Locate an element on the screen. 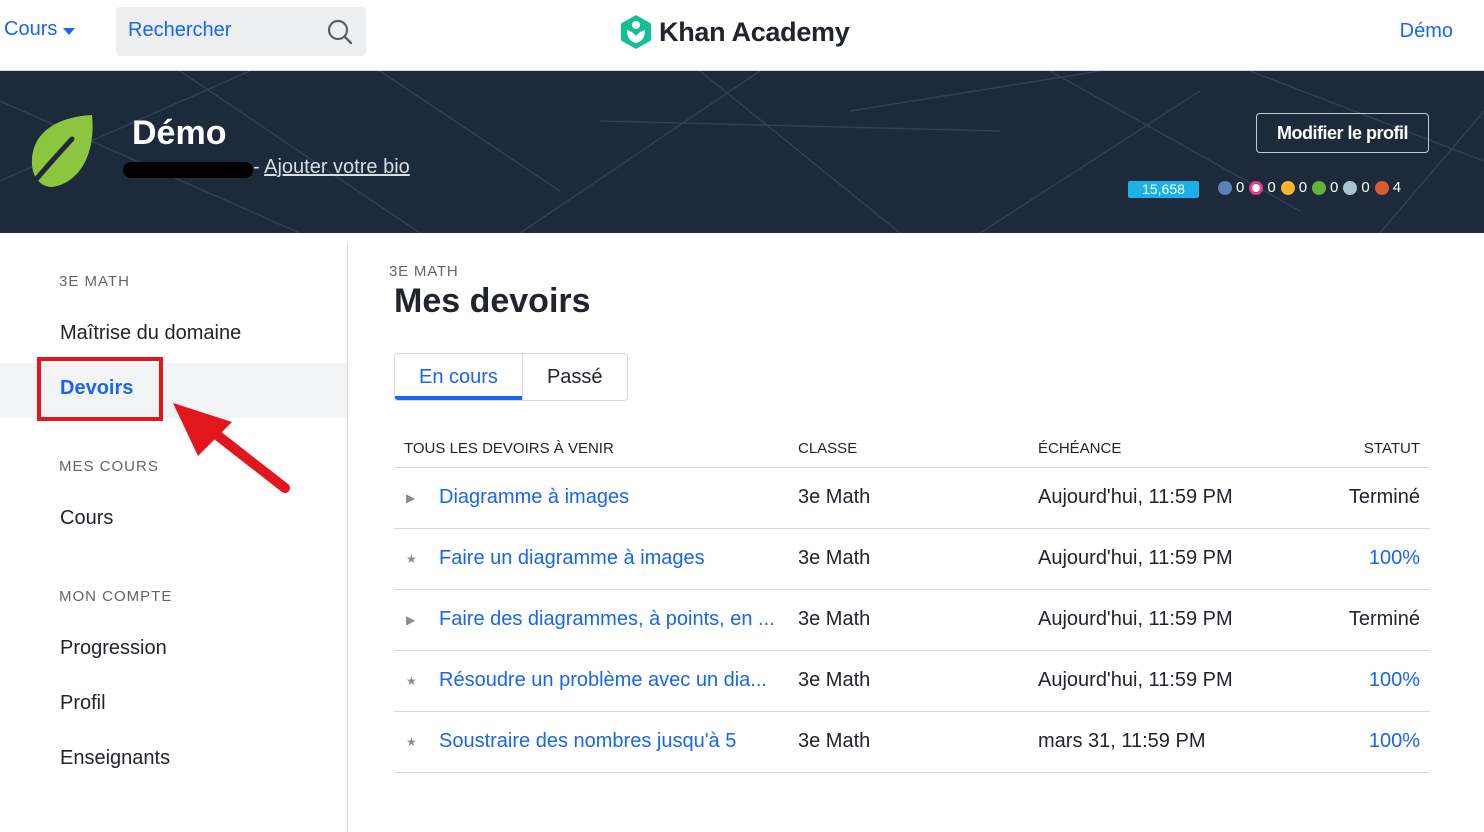 This screenshot has height=832, width=1484. meteorite-badge-icon is located at coordinates (1381, 187).